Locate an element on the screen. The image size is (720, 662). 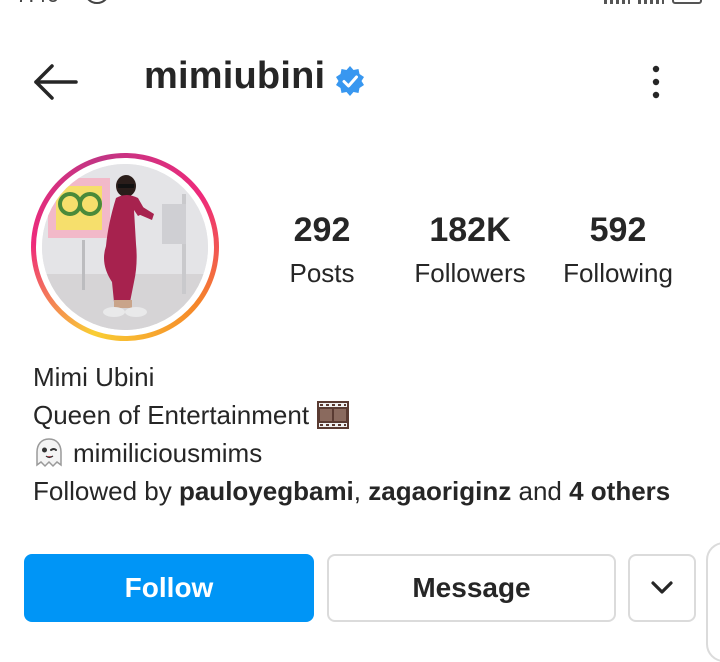
status-notification-icon is located at coordinates (97, 2).